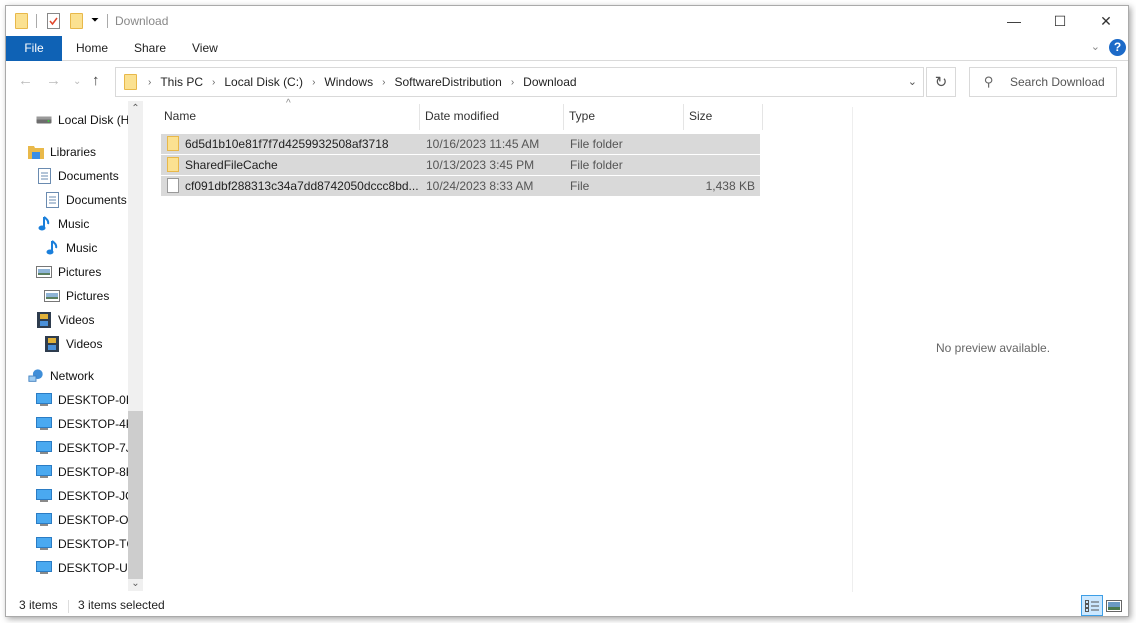  What do you see at coordinates (1117, 47) in the screenshot?
I see `help-icon: ?` at bounding box center [1117, 47].